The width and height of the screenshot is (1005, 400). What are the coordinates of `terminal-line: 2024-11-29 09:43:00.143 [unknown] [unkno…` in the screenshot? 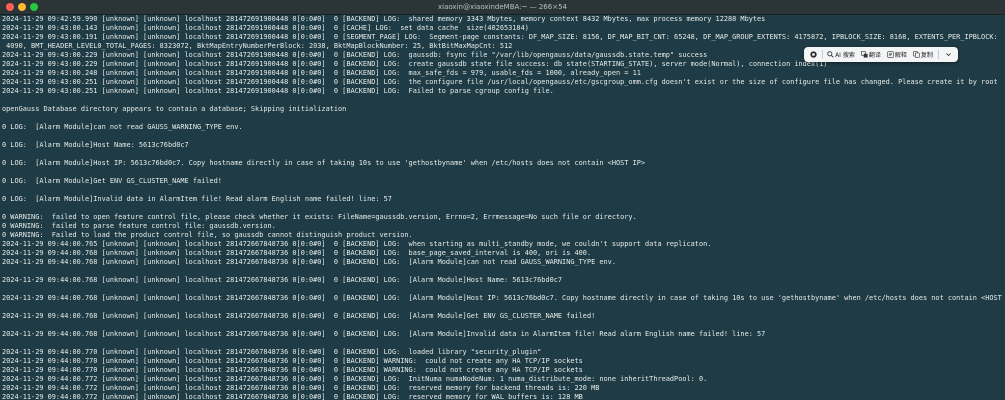 It's located at (265, 28).